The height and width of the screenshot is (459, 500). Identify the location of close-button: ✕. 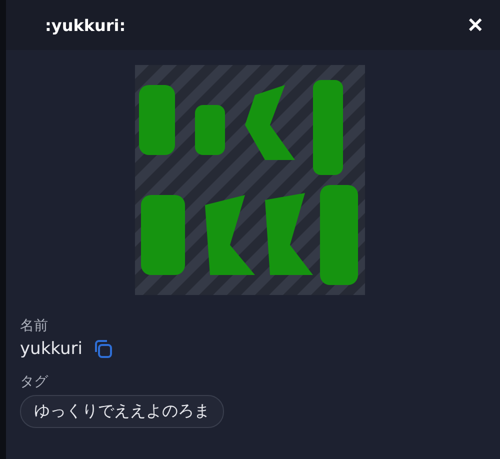
(475, 25).